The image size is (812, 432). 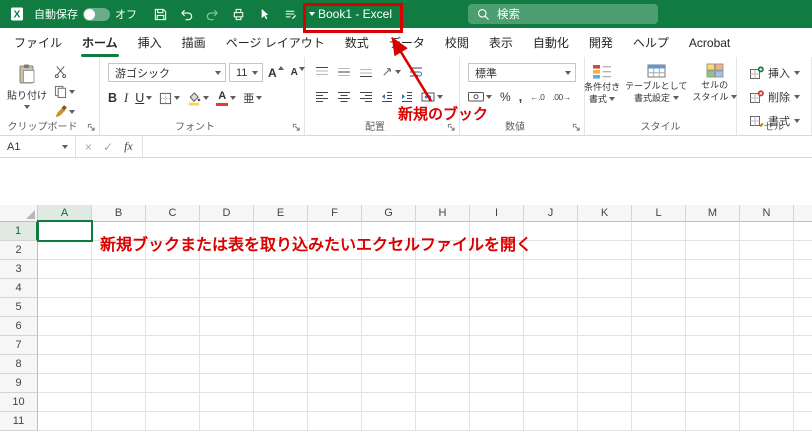 What do you see at coordinates (602, 84) in the screenshot?
I see `conditional-formatting-button: 条件付き 書式` at bounding box center [602, 84].